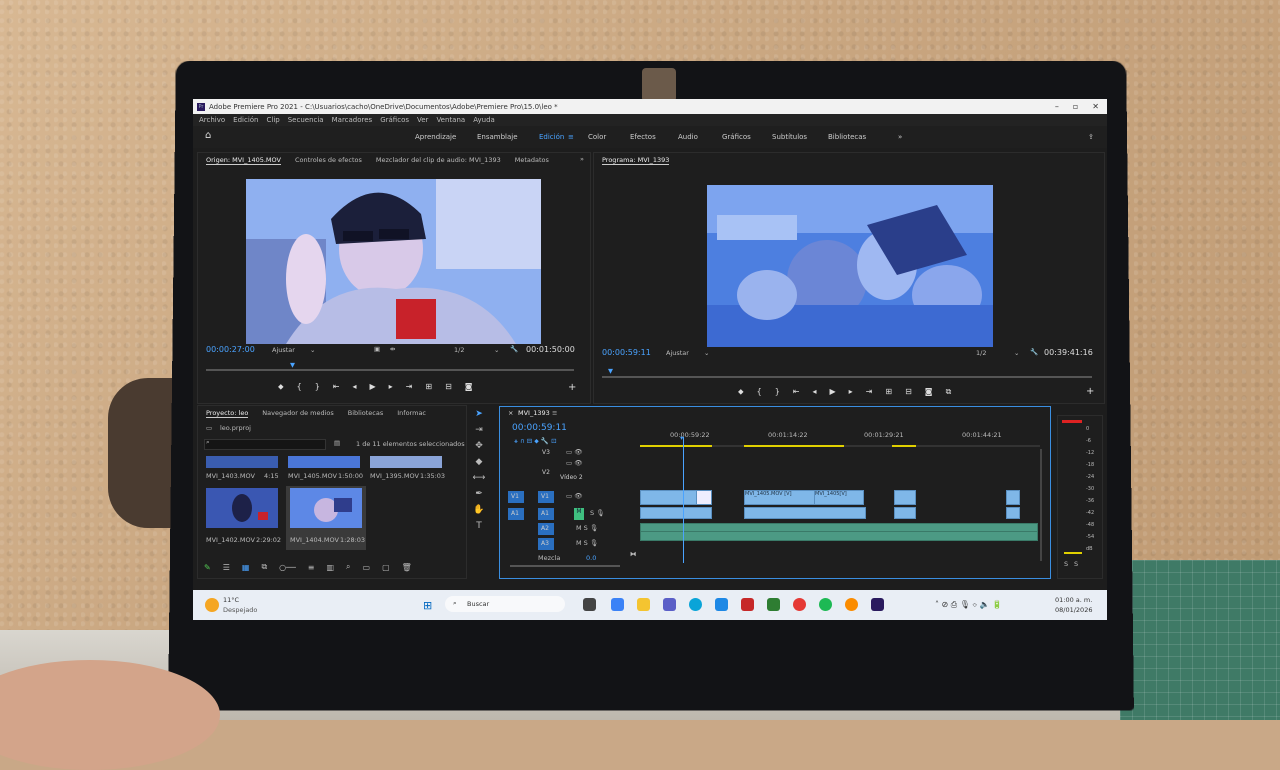 This screenshot has width=1280, height=770. I want to click on menu-ventana: Ventana, so click(450, 120).